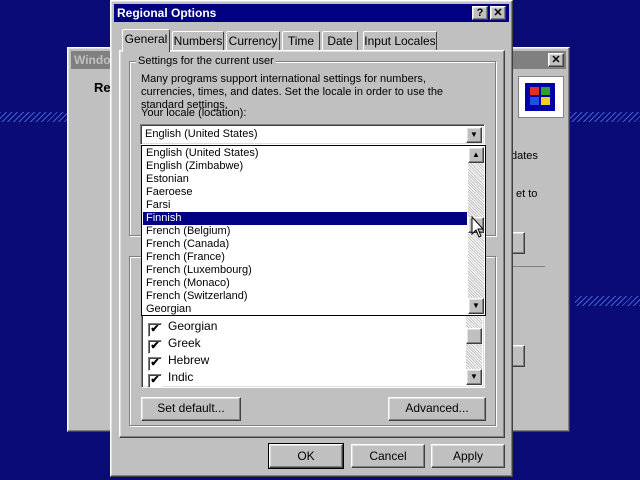  I want to click on dialog-titlebar: Regional Options ? ✕, so click(311, 13).